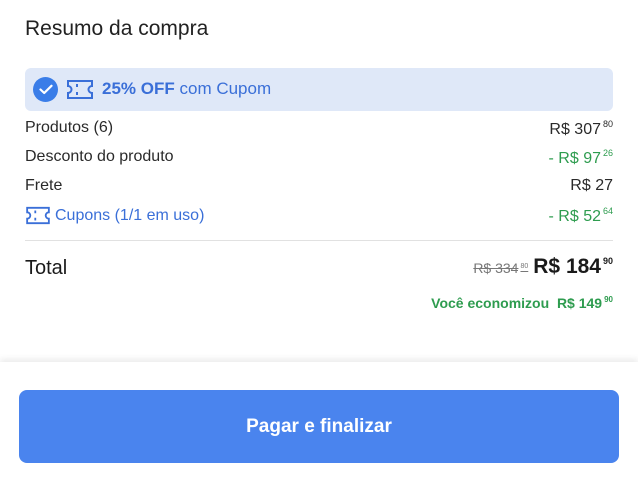 The image size is (638, 500). What do you see at coordinates (46, 268) in the screenshot?
I see `total-label: Total` at bounding box center [46, 268].